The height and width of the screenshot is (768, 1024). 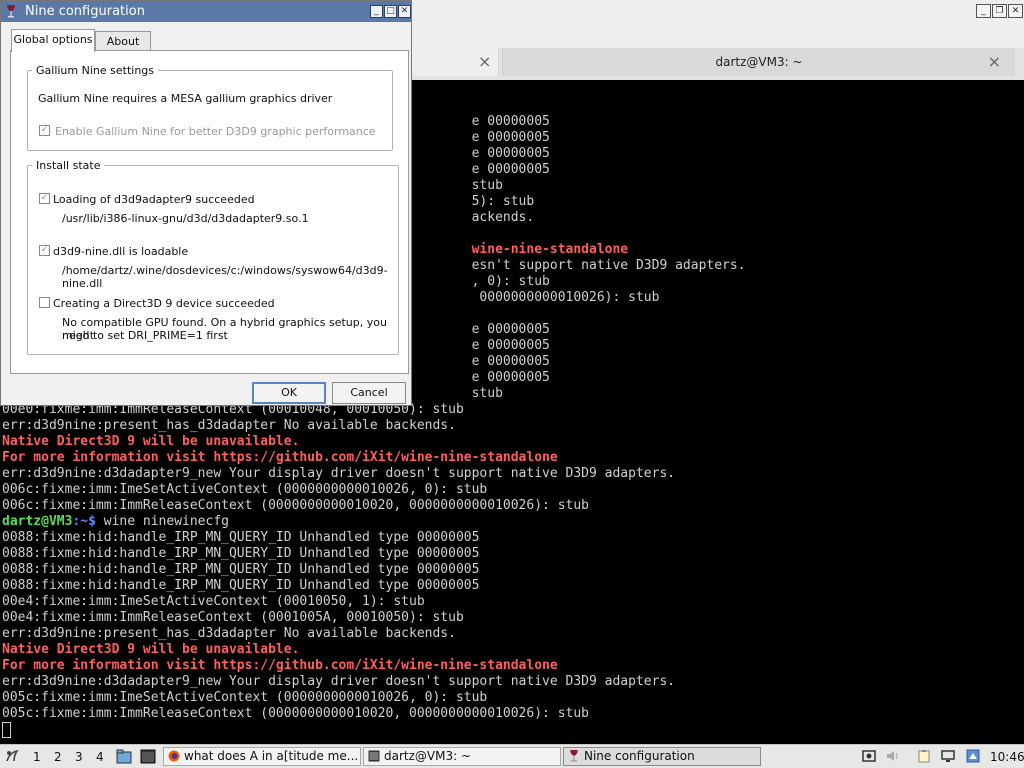 What do you see at coordinates (289, 393) in the screenshot?
I see `ok-button: OK` at bounding box center [289, 393].